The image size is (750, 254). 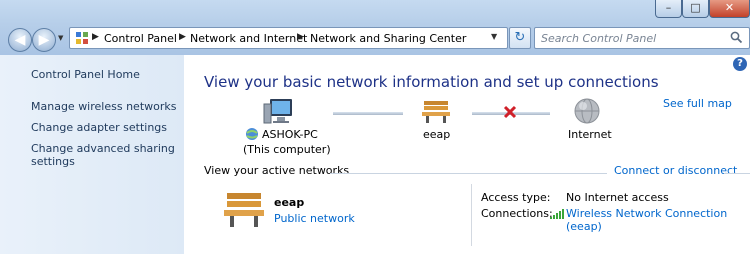 I want to click on sidebar-item-change-advanced-sharing-cont: settings, so click(x=53, y=162).